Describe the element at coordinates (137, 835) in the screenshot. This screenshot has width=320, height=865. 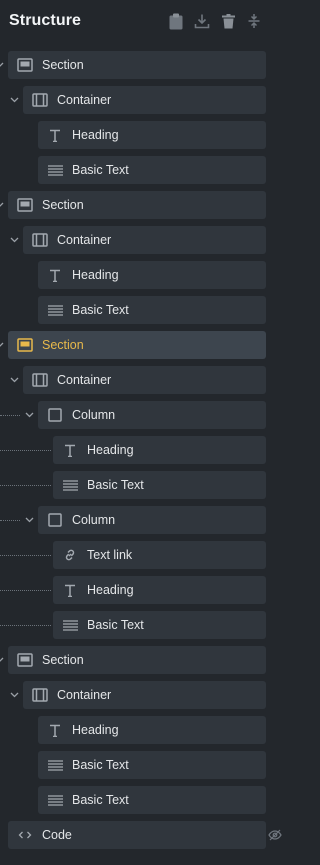
I see `tree-item-code: Code` at that location.